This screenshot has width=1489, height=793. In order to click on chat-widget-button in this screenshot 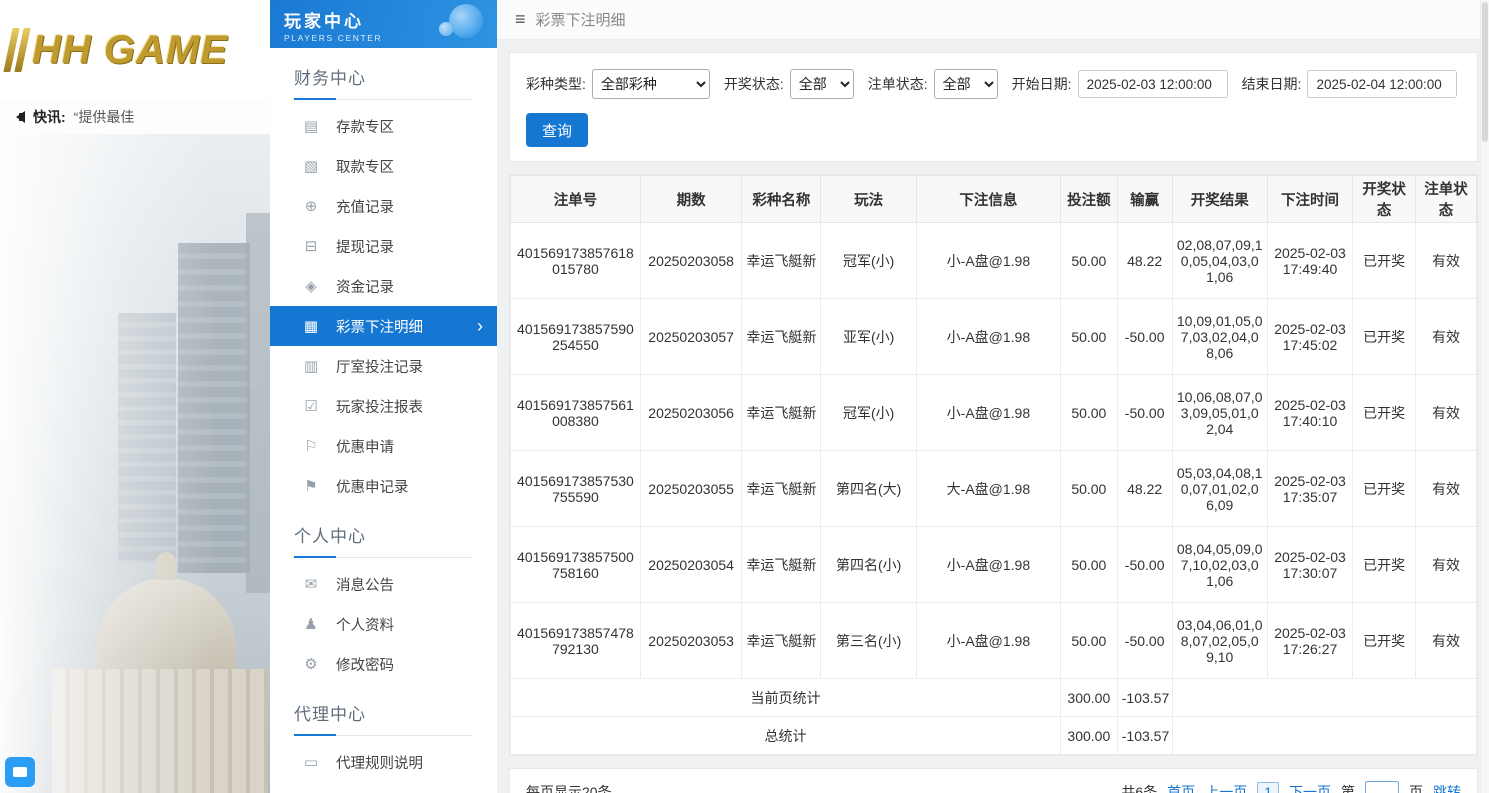, I will do `click(20, 772)`.